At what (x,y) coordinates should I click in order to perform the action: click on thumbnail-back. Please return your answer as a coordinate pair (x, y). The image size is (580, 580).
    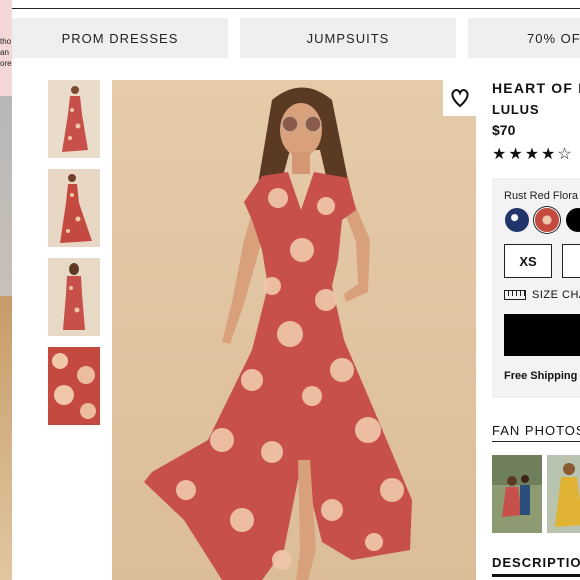
    Looking at the image, I should click on (74, 297).